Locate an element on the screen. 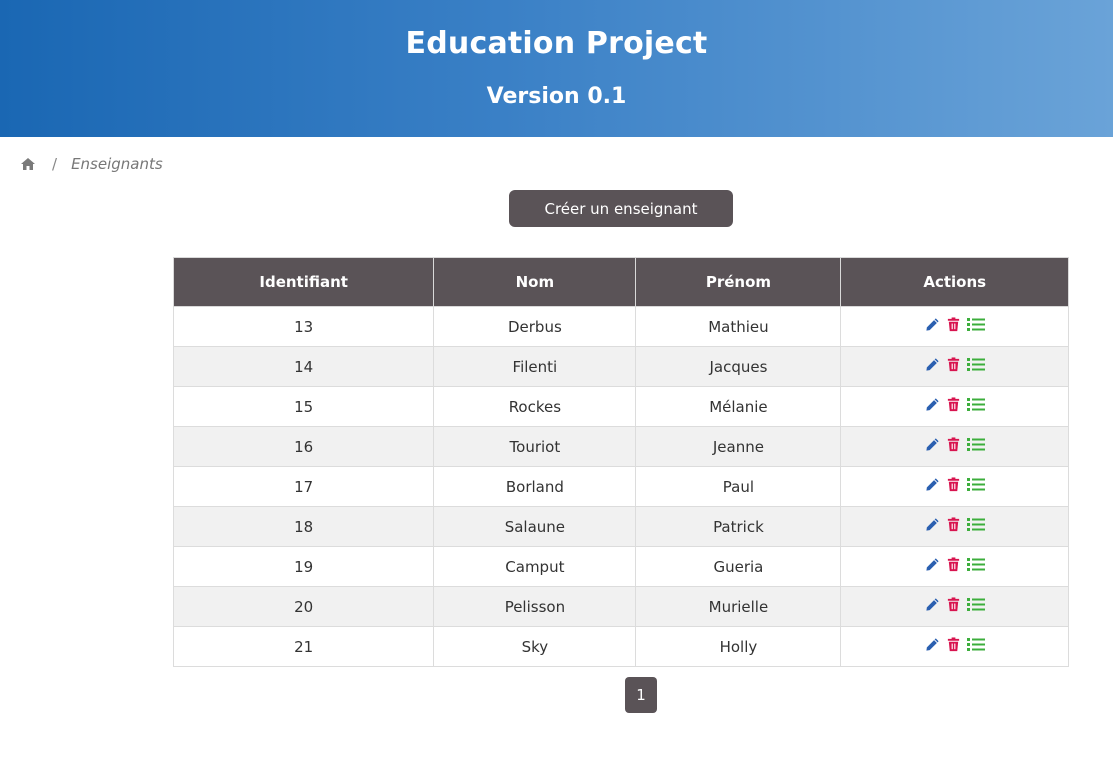 Image resolution: width=1113 pixels, height=762 pixels. table-row: 13 Derbus Mathieu is located at coordinates (620, 326).